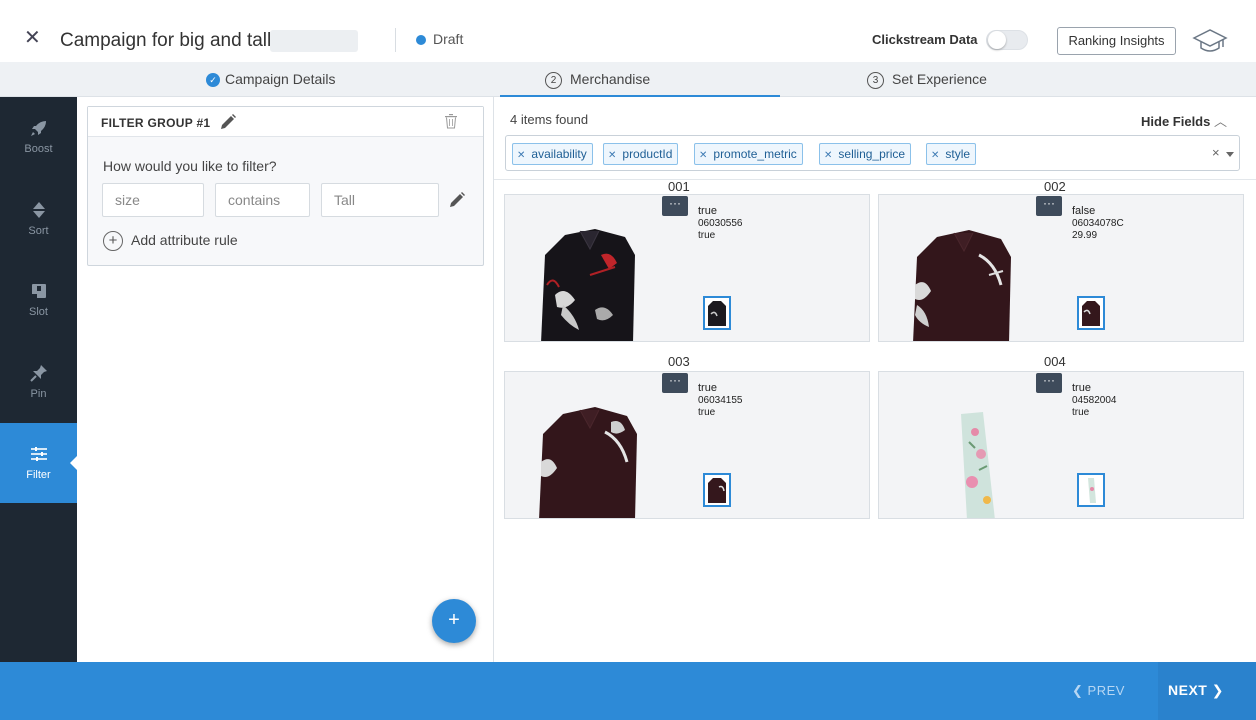 The width and height of the screenshot is (1256, 720). I want to click on field-product-id: 06034155, so click(720, 400).